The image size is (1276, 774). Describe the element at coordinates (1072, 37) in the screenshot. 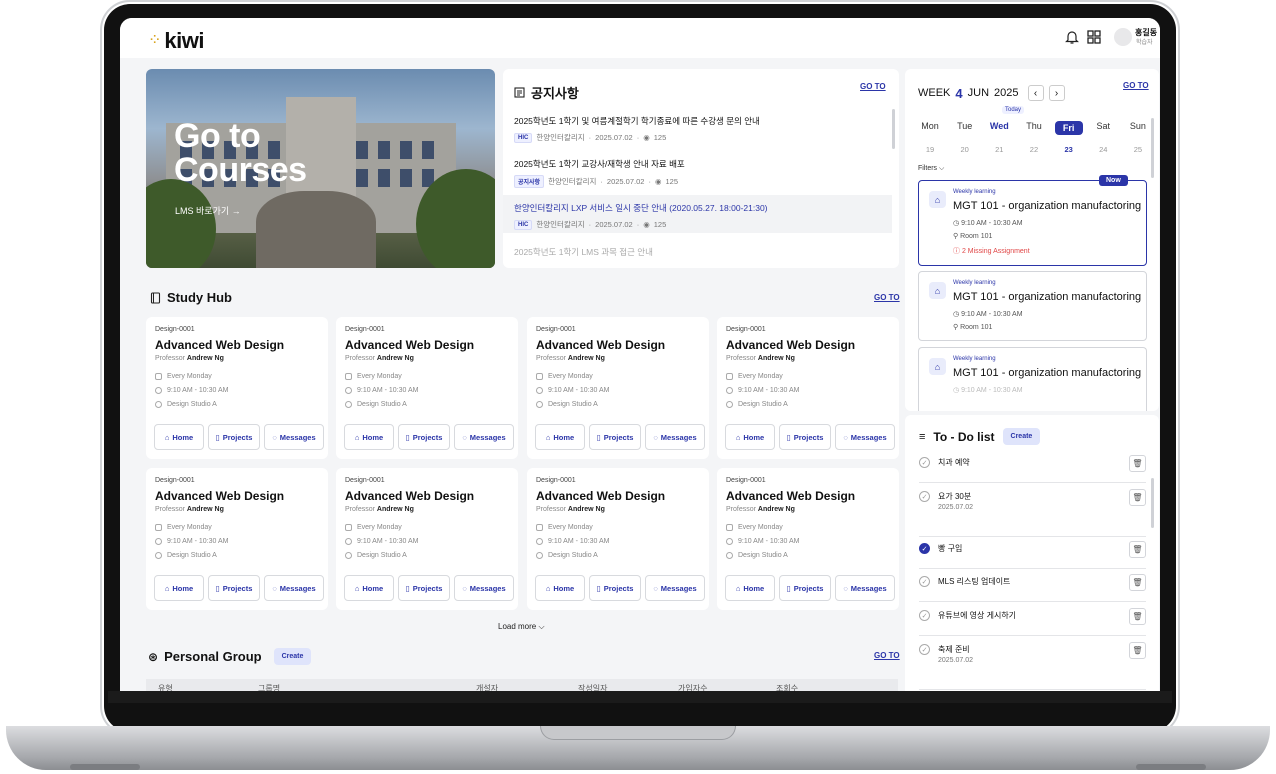

I see `bell-icon` at that location.